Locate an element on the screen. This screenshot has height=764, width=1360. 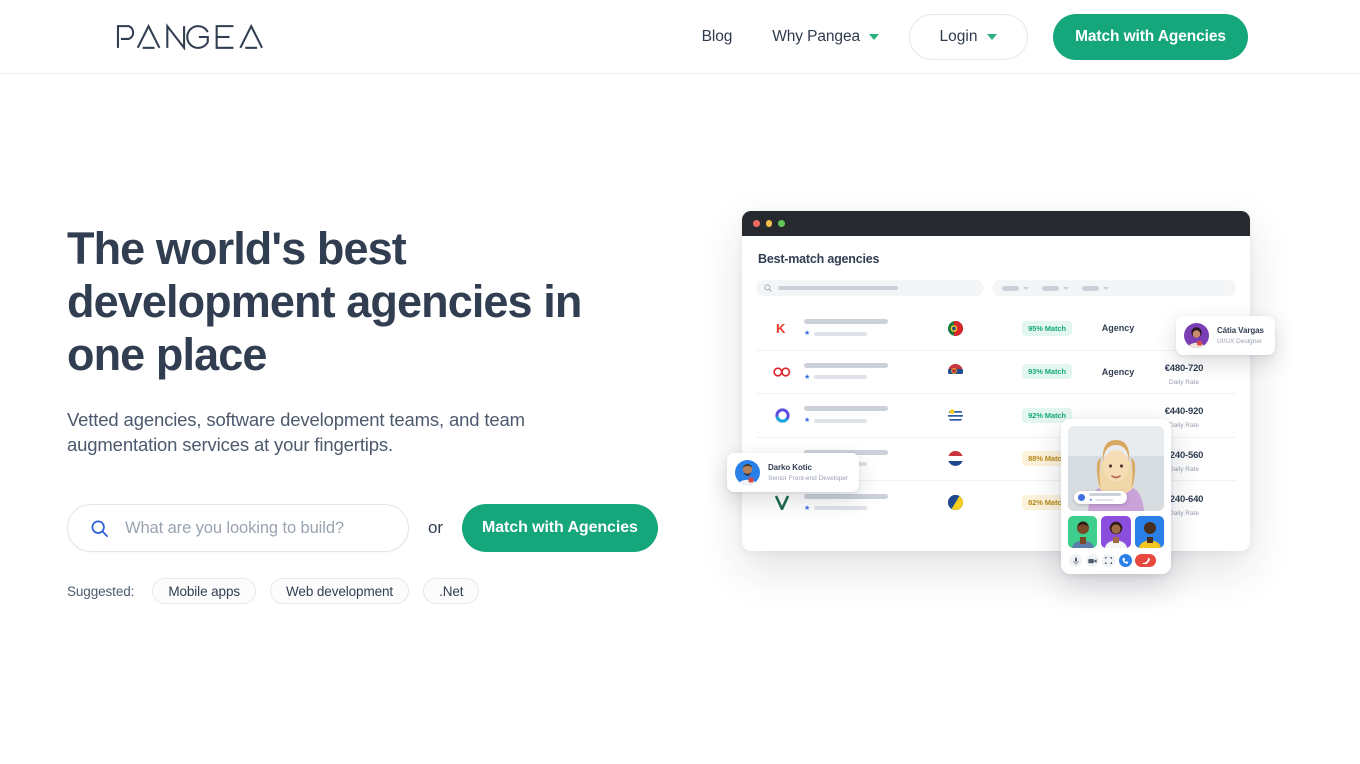
mock-panel-title: Best-match agencies is located at coordinates (819, 259).